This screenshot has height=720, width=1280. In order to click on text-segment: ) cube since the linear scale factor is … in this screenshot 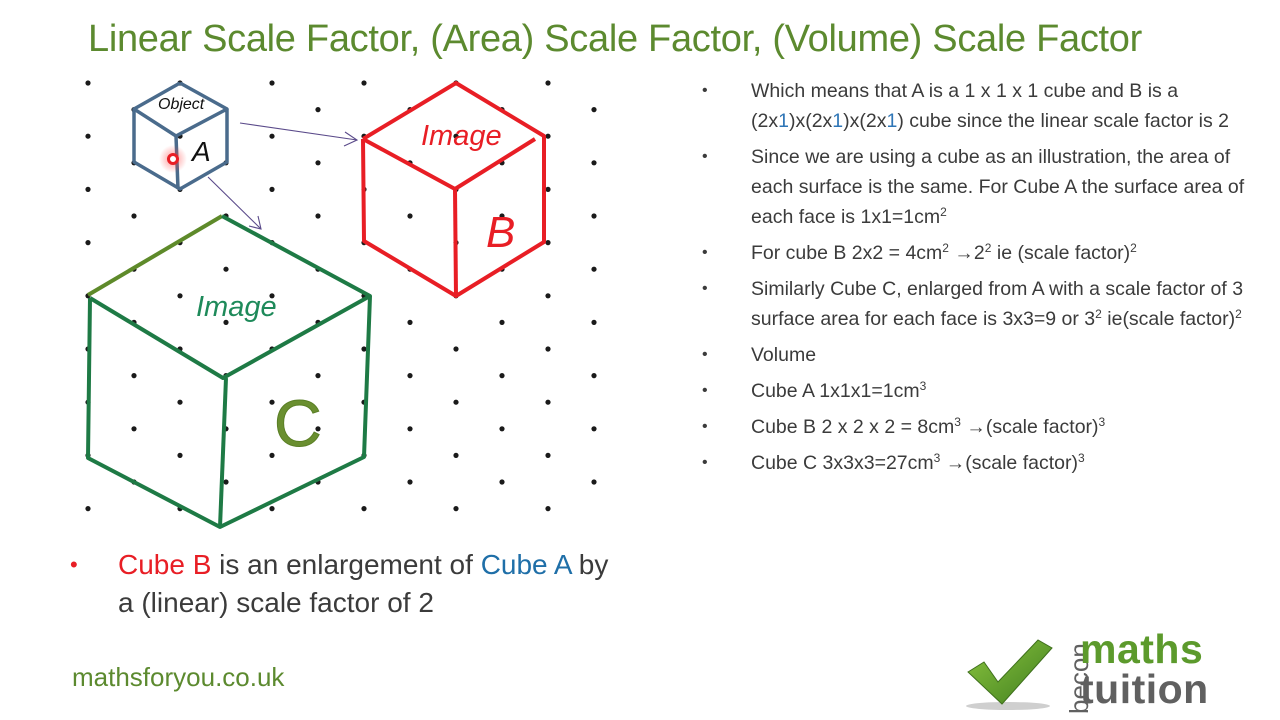, I will do `click(1063, 121)`.